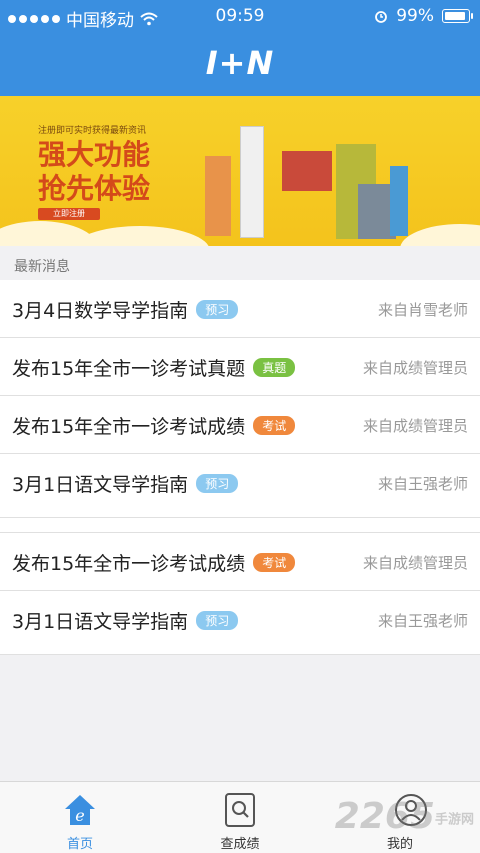 The height and width of the screenshot is (853, 480). Describe the element at coordinates (454, 820) in the screenshot. I see `watermark-text: 手游网` at that location.